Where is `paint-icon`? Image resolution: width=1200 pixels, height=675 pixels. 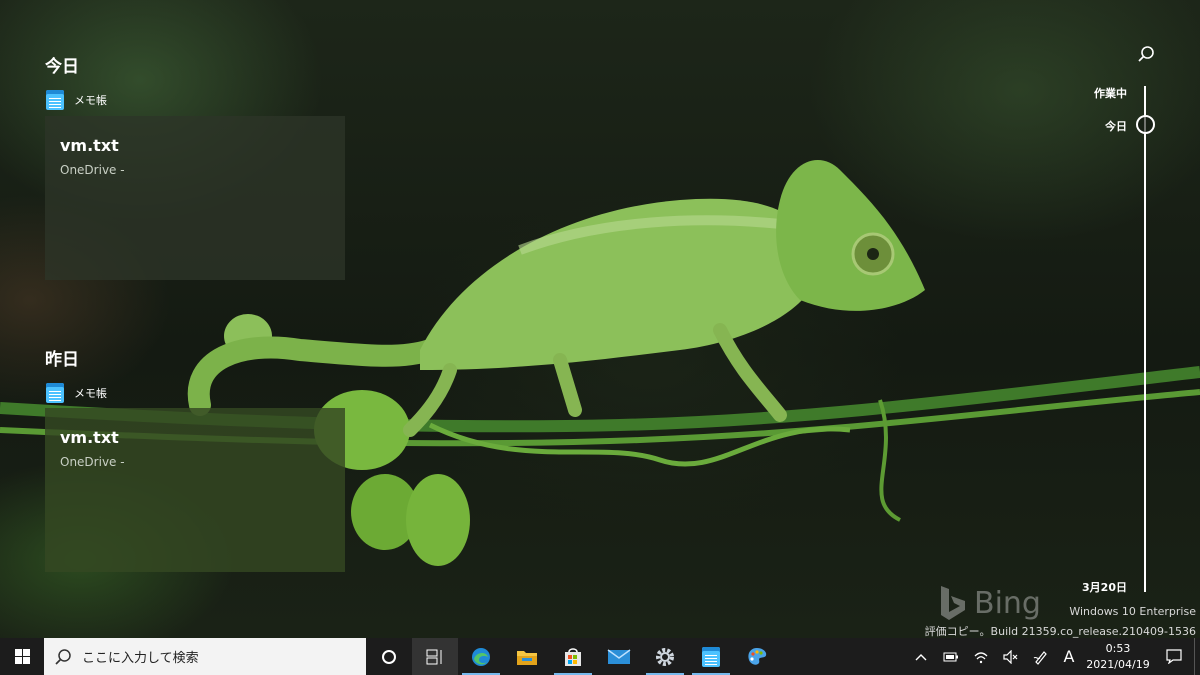 paint-icon is located at coordinates (757, 656).